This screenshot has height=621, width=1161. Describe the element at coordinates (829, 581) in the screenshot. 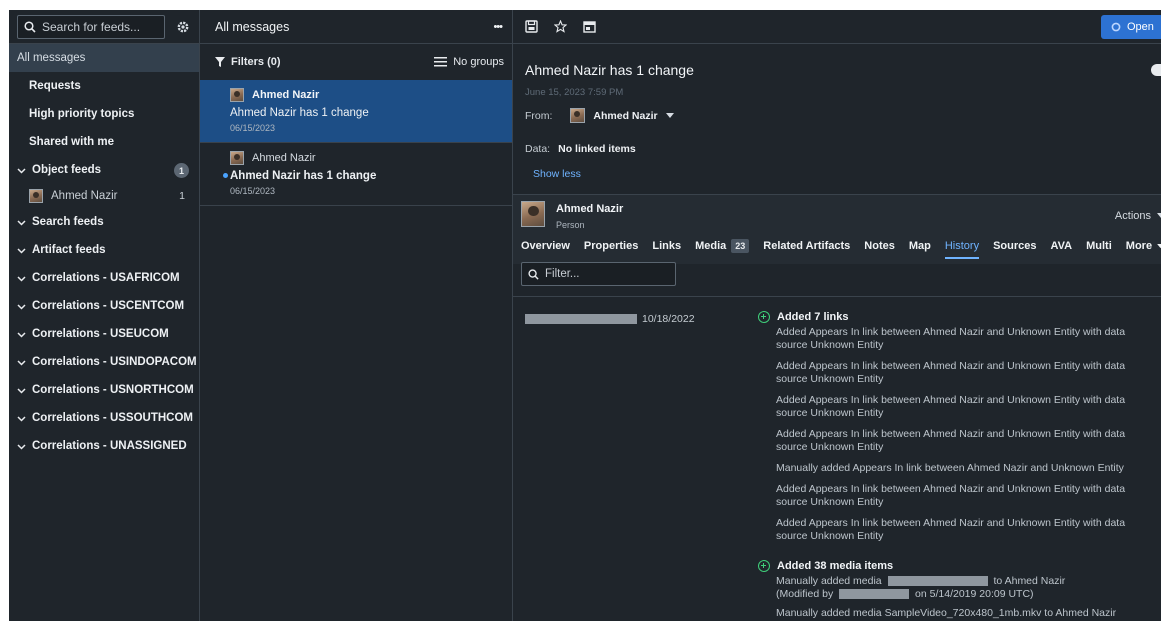

I see `media-entry-prefix: Manually added media` at that location.